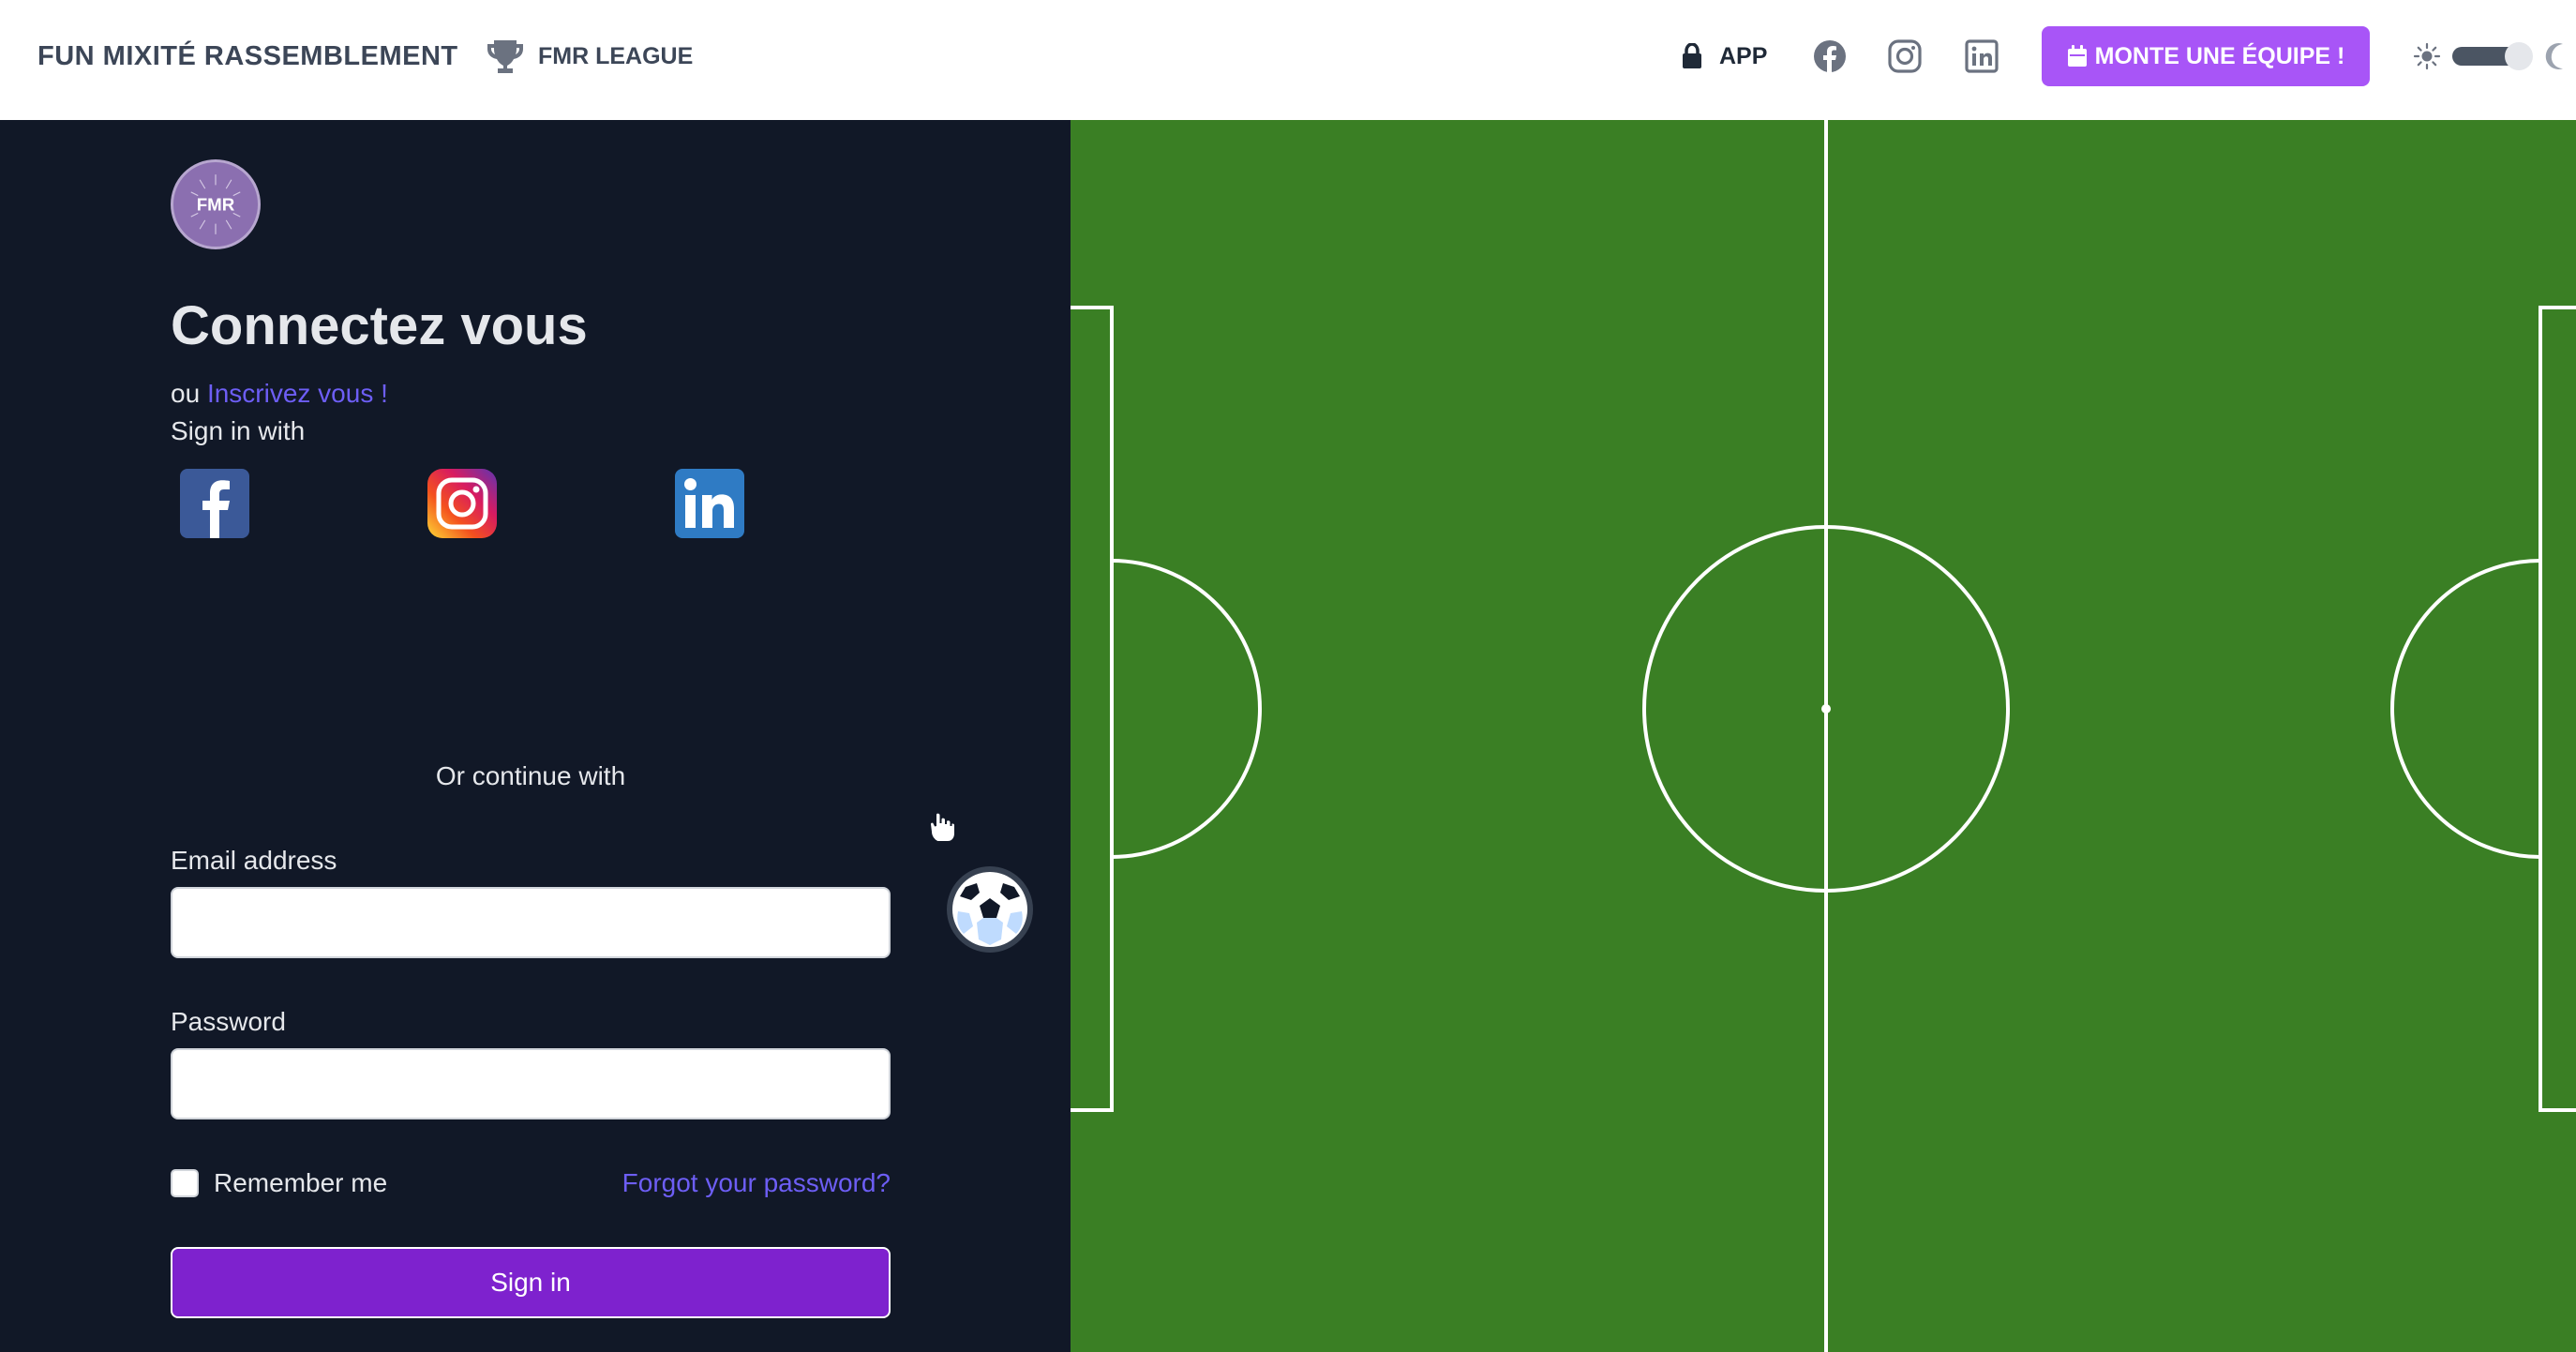 This screenshot has width=2576, height=1352. I want to click on remember-me-label: Remember me, so click(301, 1182).